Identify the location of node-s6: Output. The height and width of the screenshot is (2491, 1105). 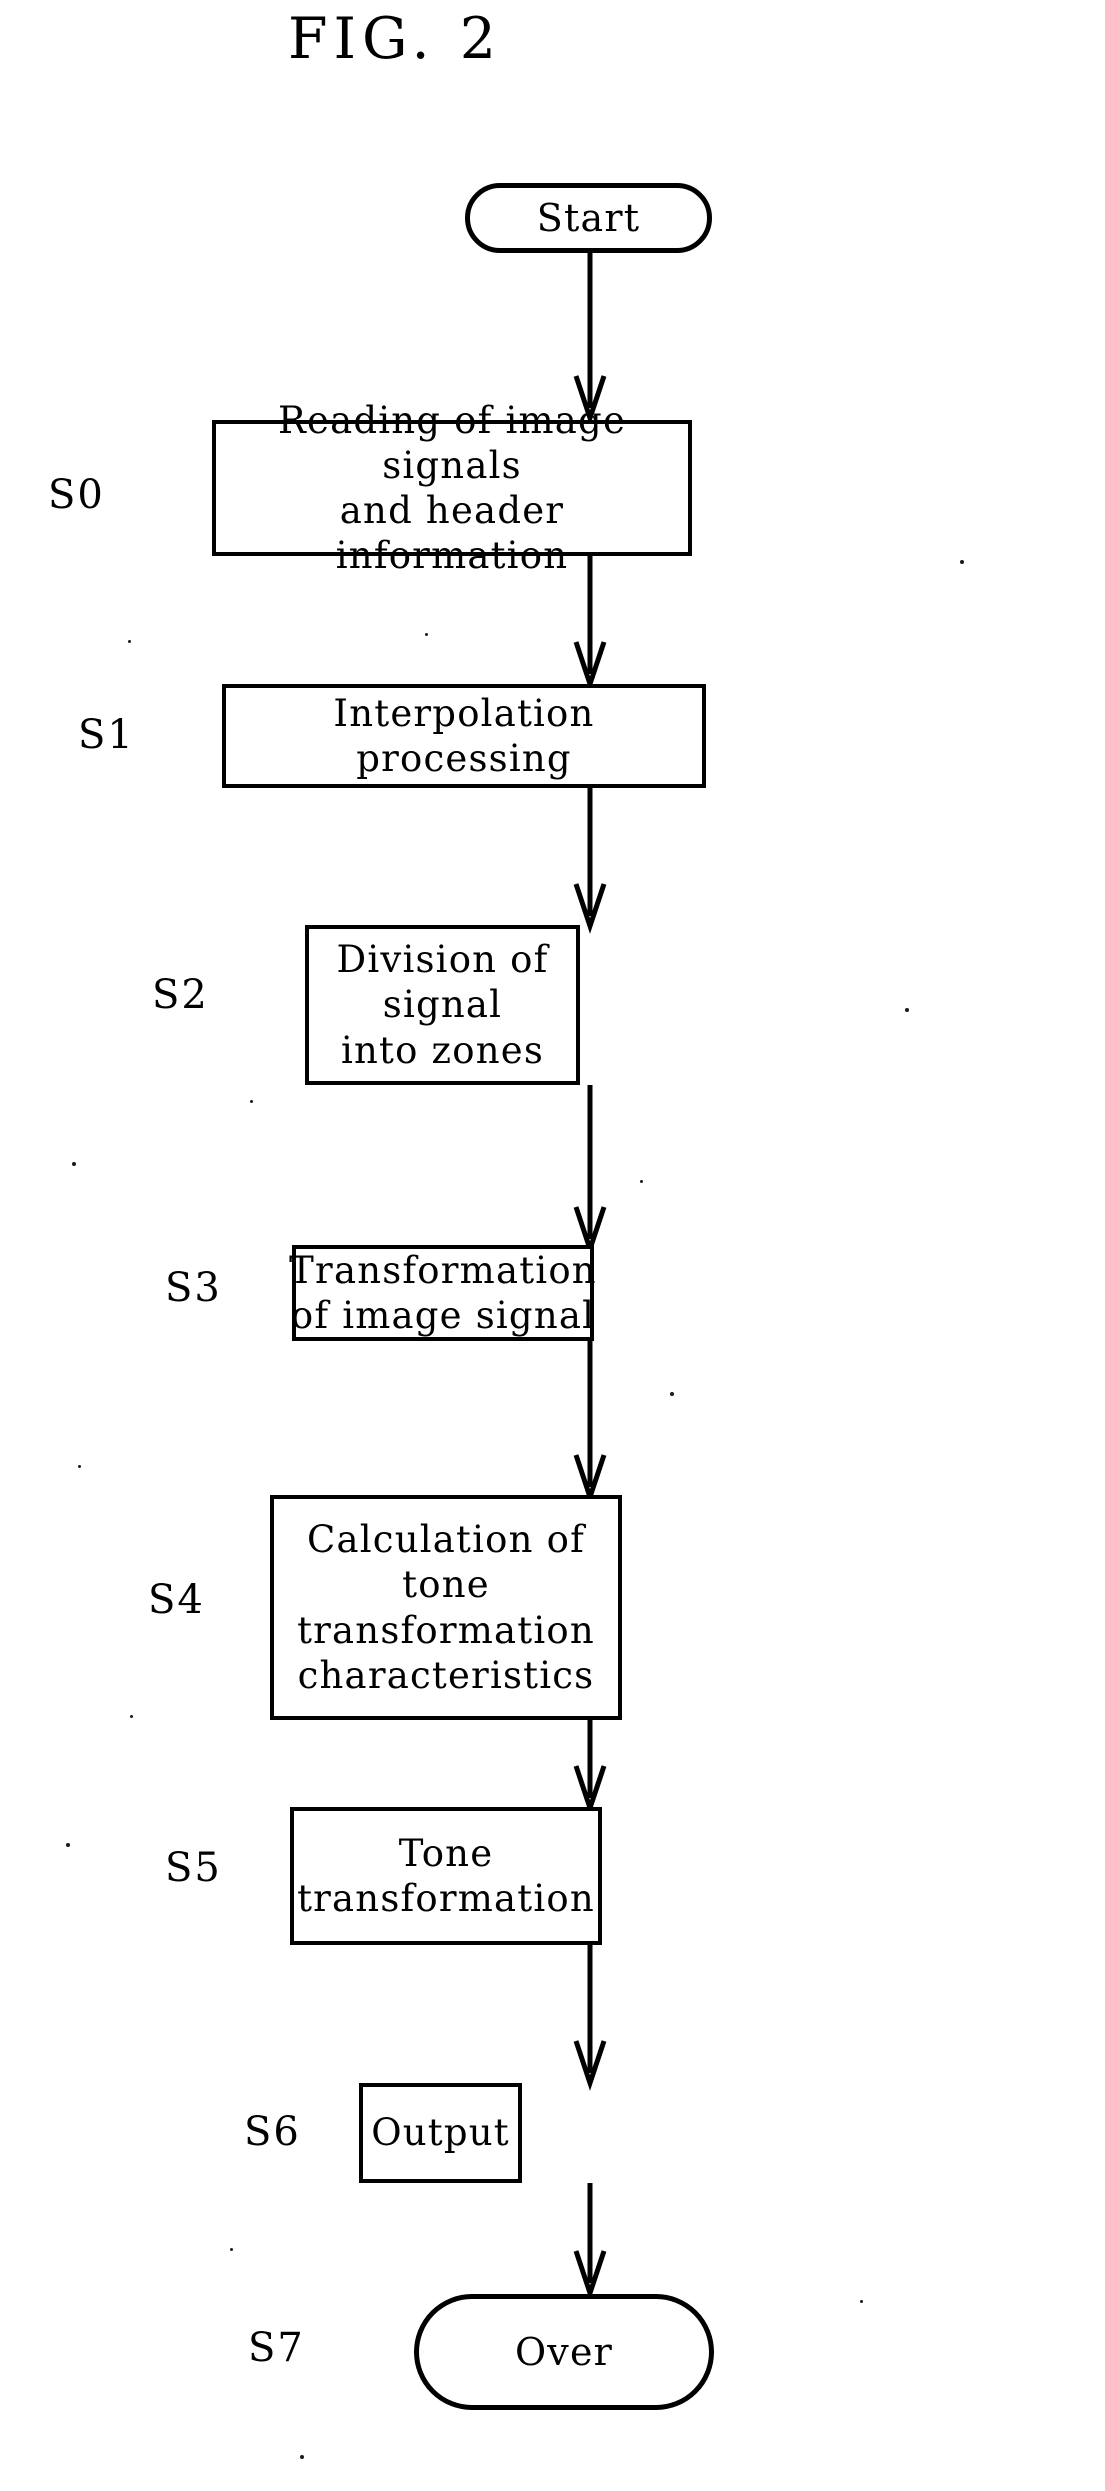
(440, 2133).